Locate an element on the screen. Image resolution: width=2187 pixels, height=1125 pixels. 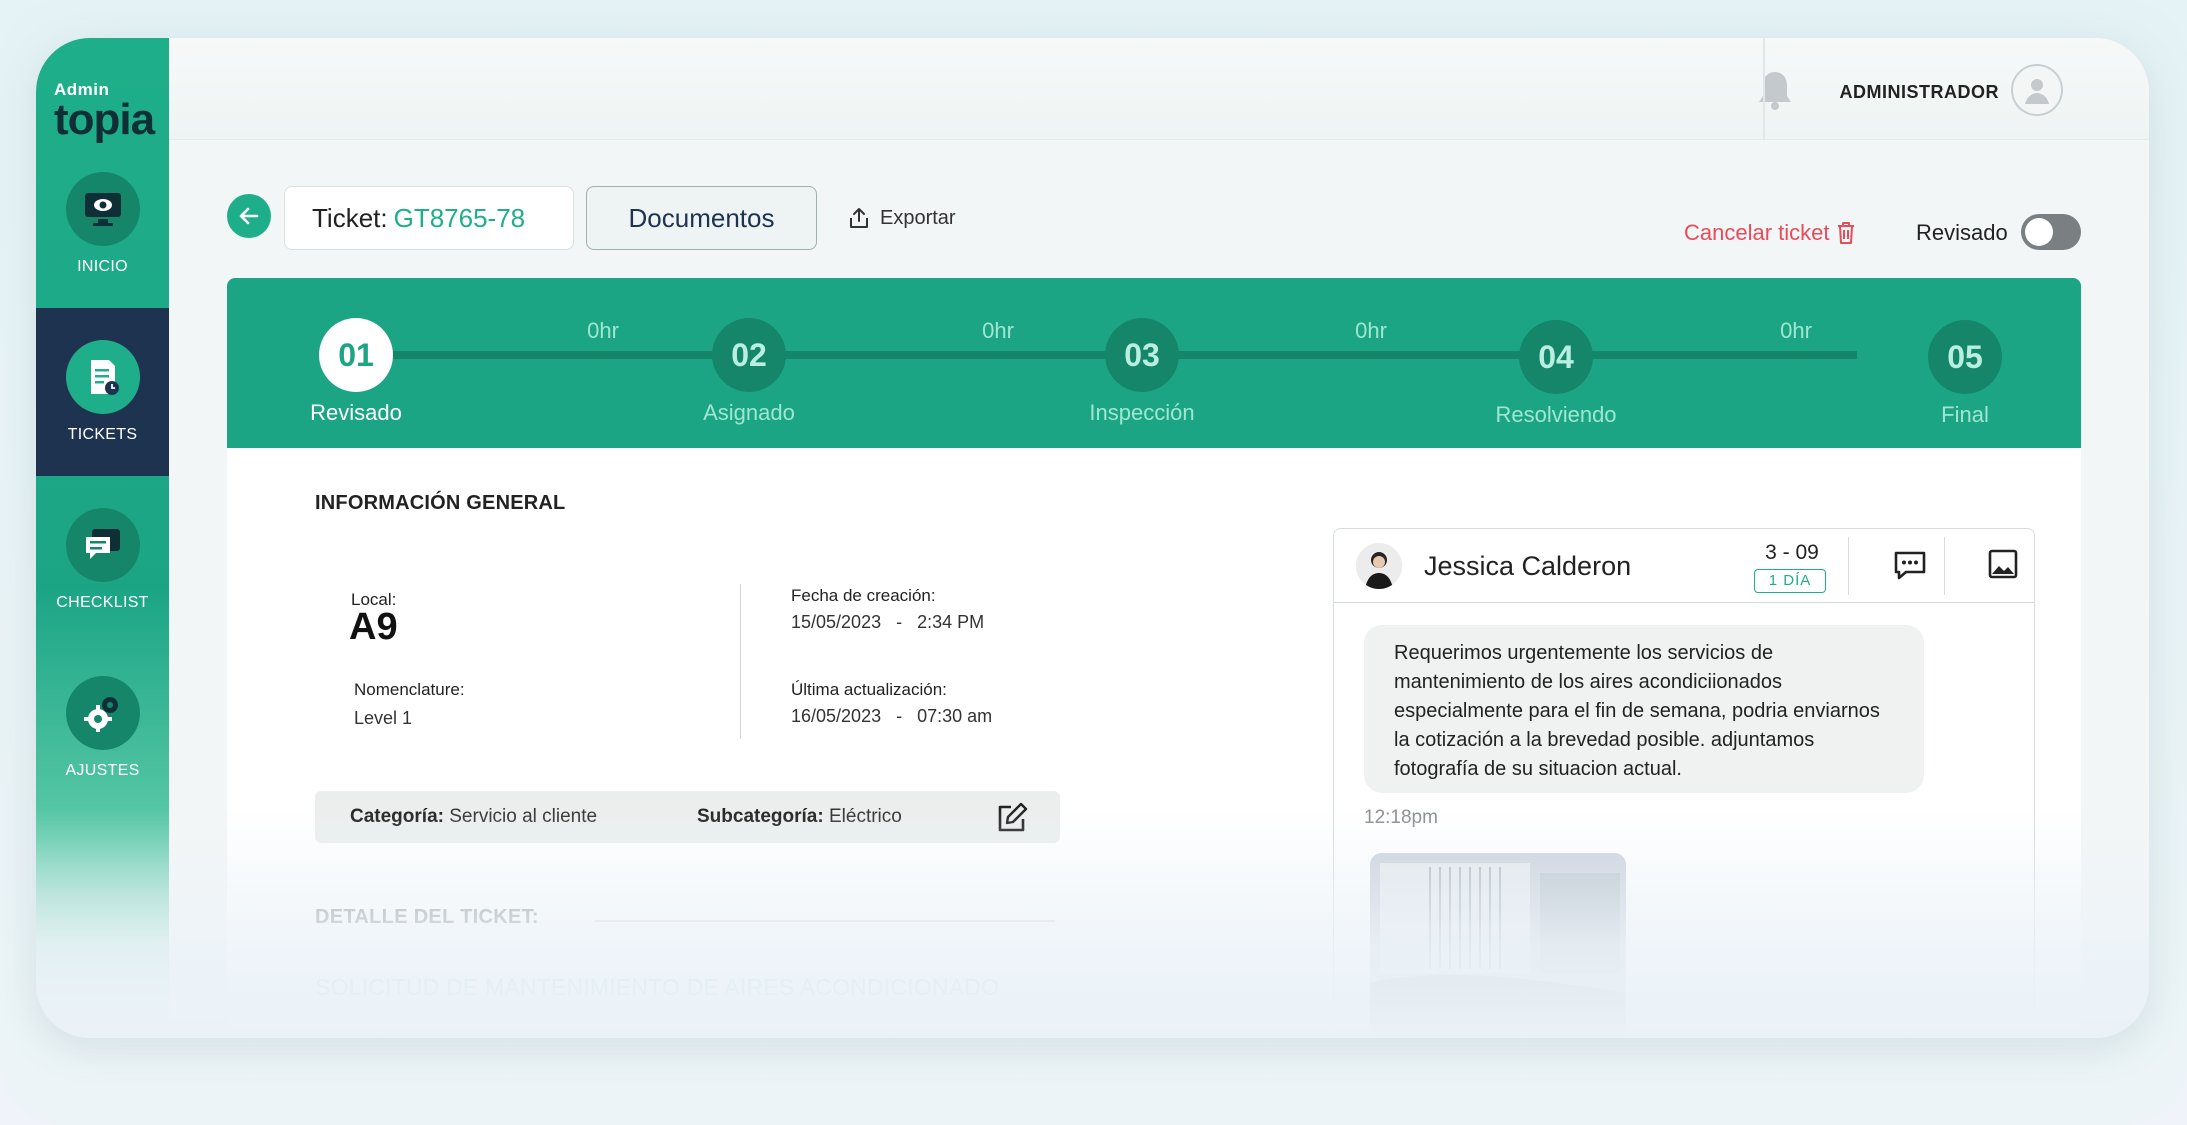
sidebar-item-inicio: INICIO is located at coordinates (102, 224).